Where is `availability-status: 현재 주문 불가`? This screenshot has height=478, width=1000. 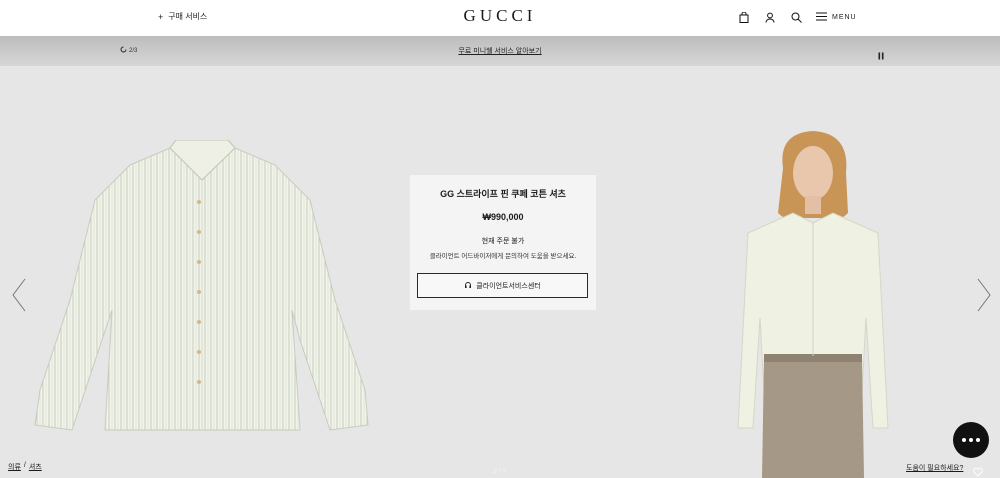
availability-status: 현재 주문 불가 is located at coordinates (503, 241).